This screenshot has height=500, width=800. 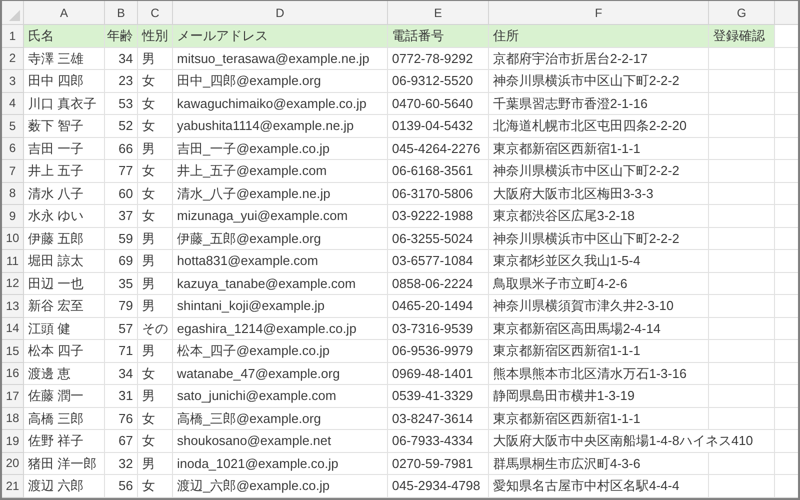 What do you see at coordinates (438, 283) in the screenshot?
I see `table-cell: 0858-06-2224` at bounding box center [438, 283].